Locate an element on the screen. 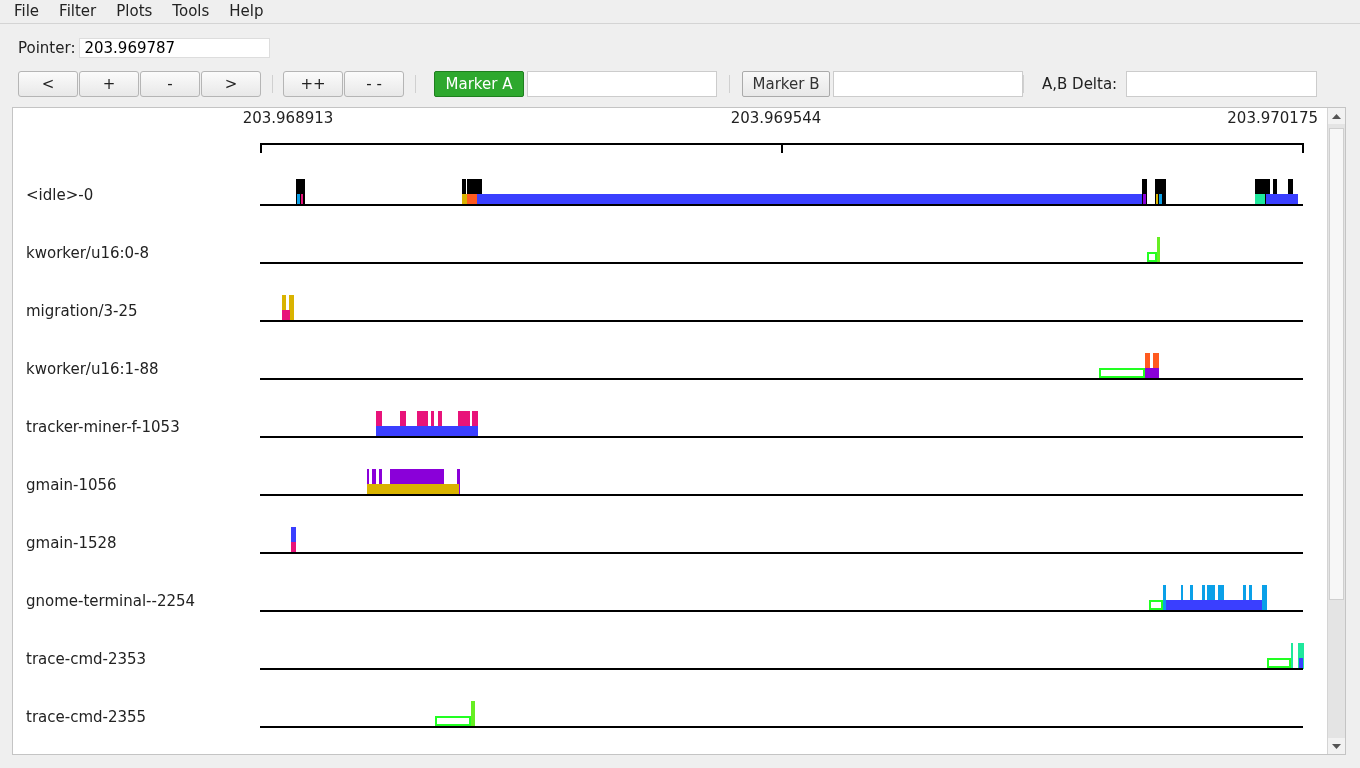  delta-label: A,B Delta: is located at coordinates (1080, 84).